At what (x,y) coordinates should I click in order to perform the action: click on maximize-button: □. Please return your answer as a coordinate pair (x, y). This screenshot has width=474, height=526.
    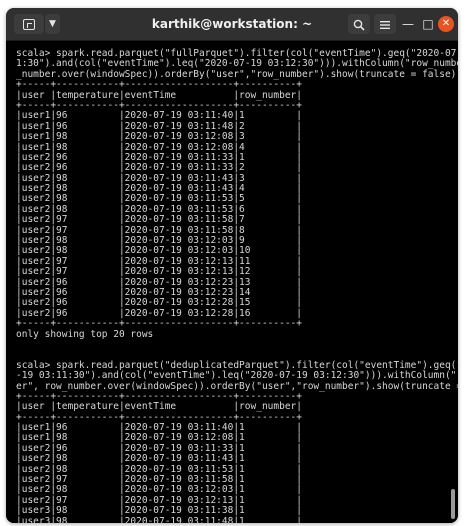
    Looking at the image, I should click on (428, 24).